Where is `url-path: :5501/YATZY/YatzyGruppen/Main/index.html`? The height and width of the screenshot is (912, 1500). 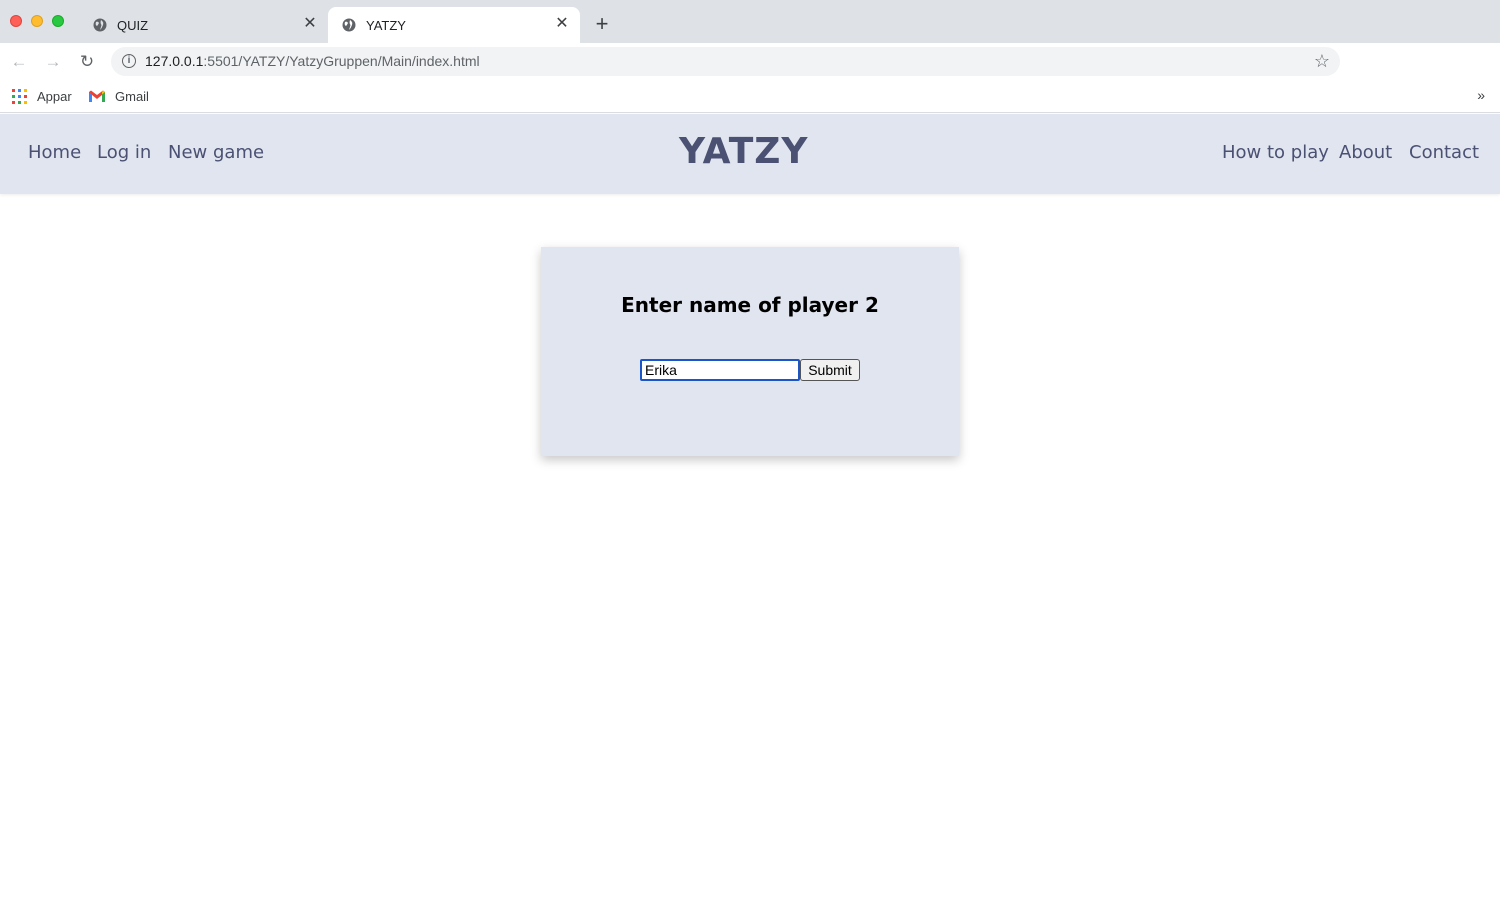 url-path: :5501/YATZY/YatzyGruppen/Main/index.html is located at coordinates (341, 61).